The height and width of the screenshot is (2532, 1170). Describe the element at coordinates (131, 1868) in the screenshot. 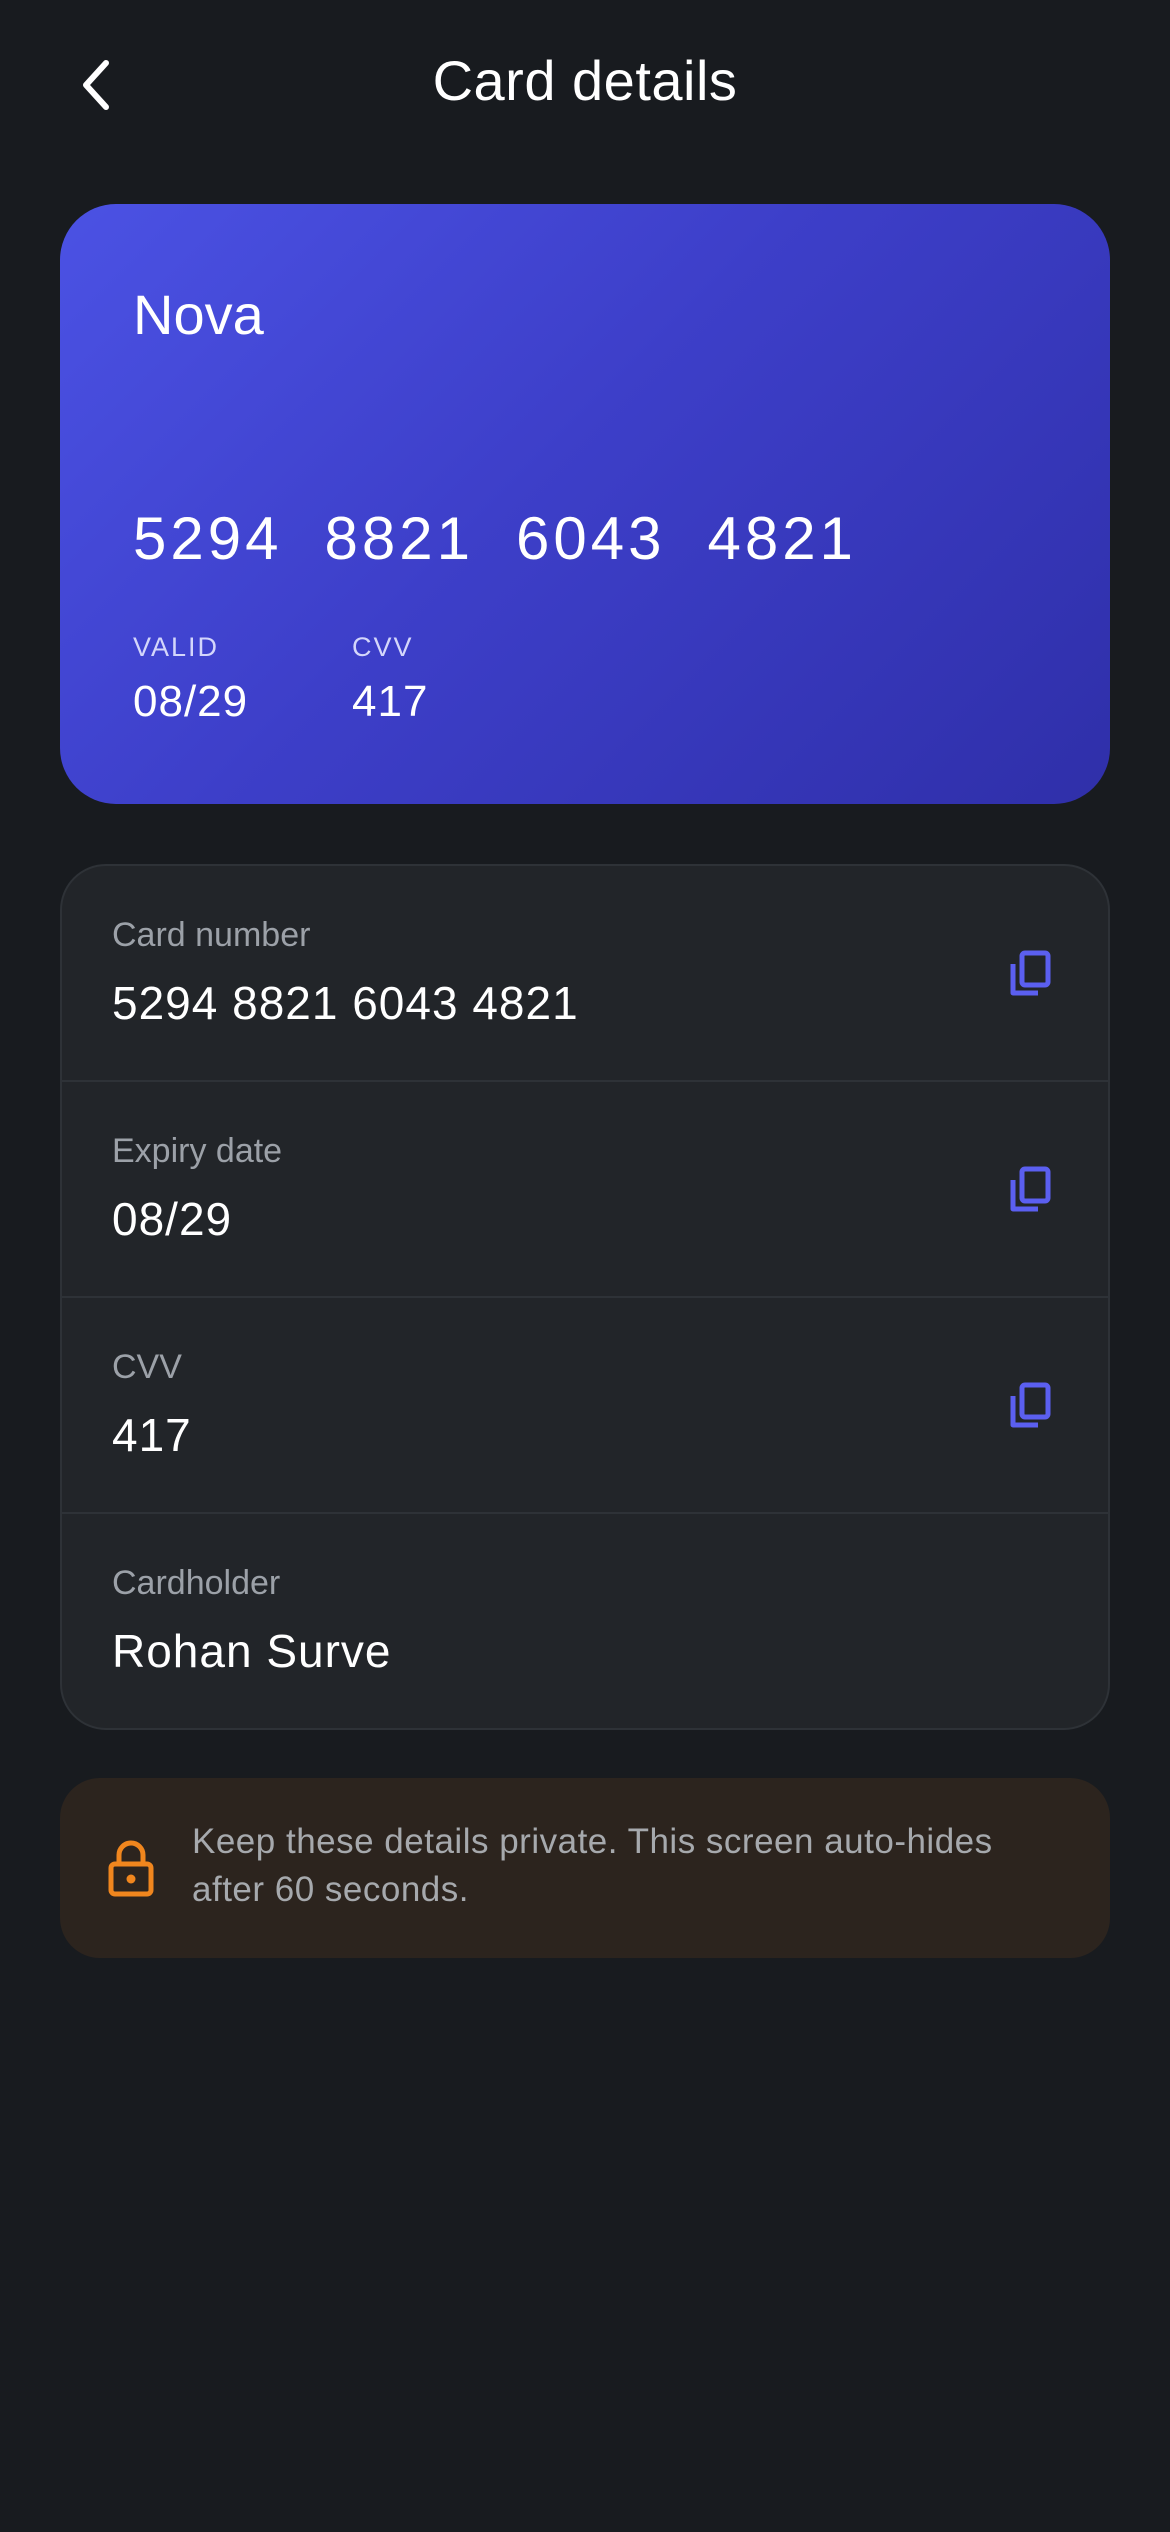

I see `lock-icon` at that location.